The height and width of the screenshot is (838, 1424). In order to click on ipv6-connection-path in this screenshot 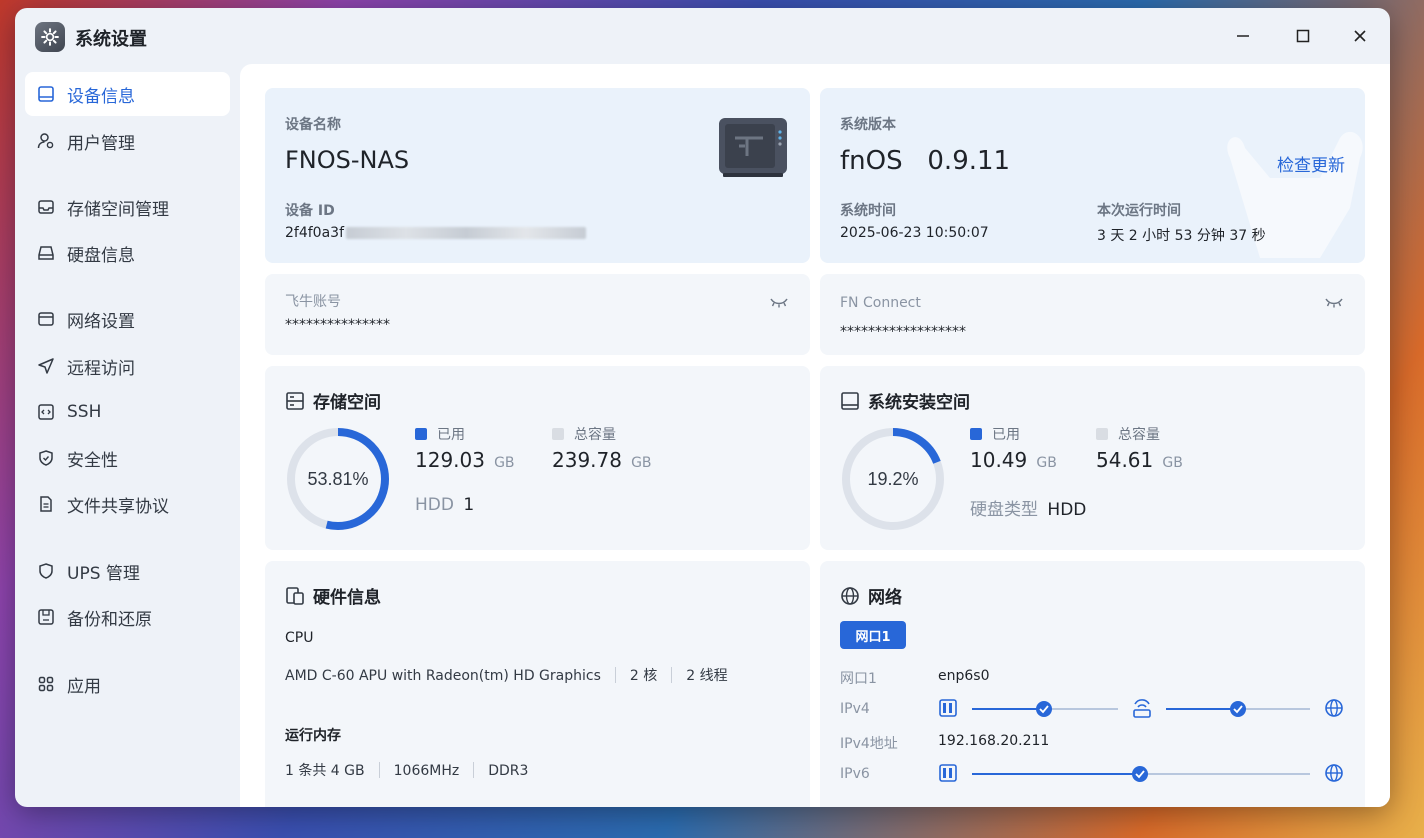, I will do `click(1141, 773)`.